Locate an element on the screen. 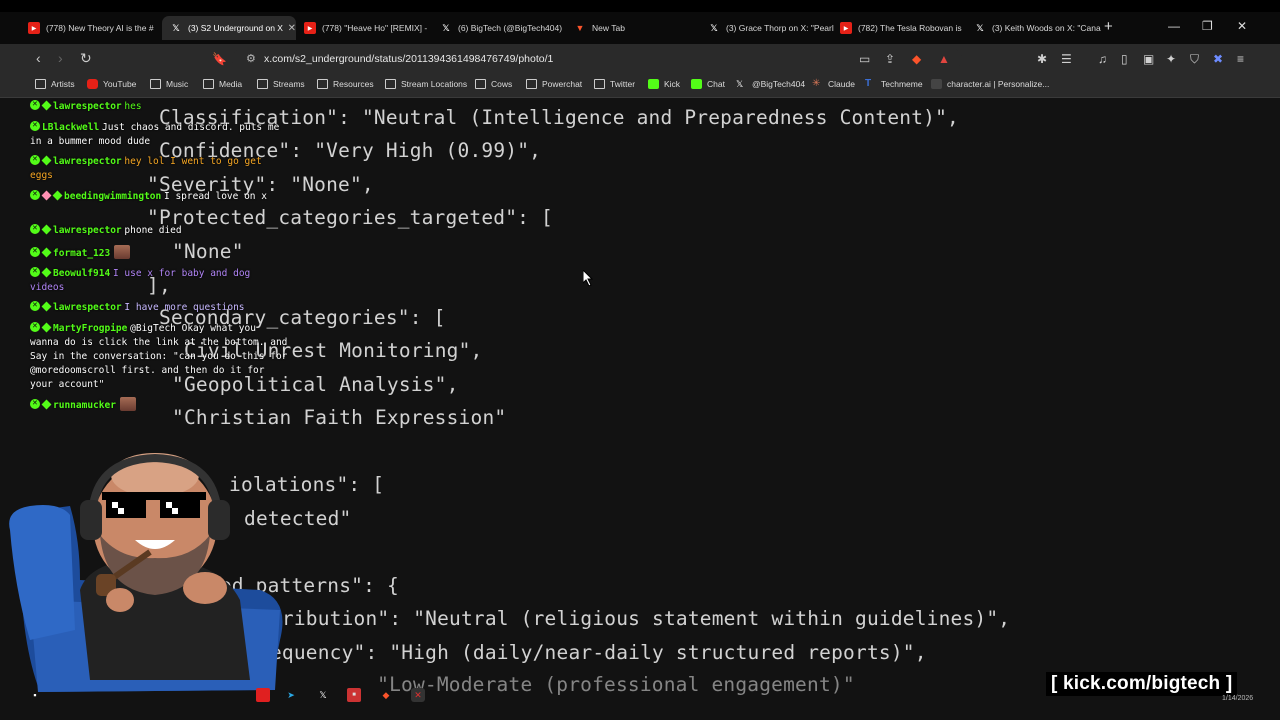 Image resolution: width=1280 pixels, height=720 pixels. brave-icon: ◆ is located at coordinates (386, 695).